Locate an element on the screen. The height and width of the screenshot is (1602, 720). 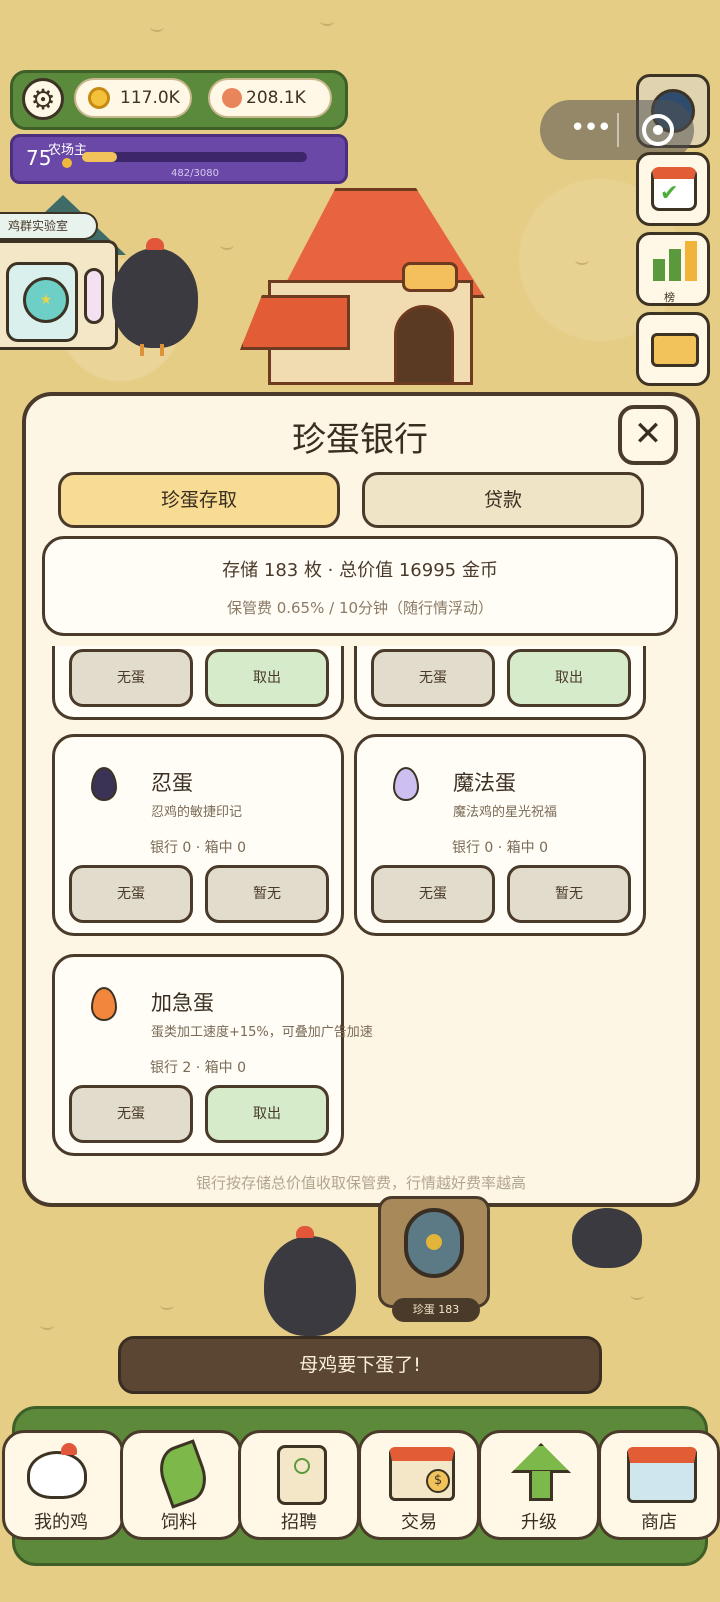
egg-name: 魔法蛋 is located at coordinates (484, 783).